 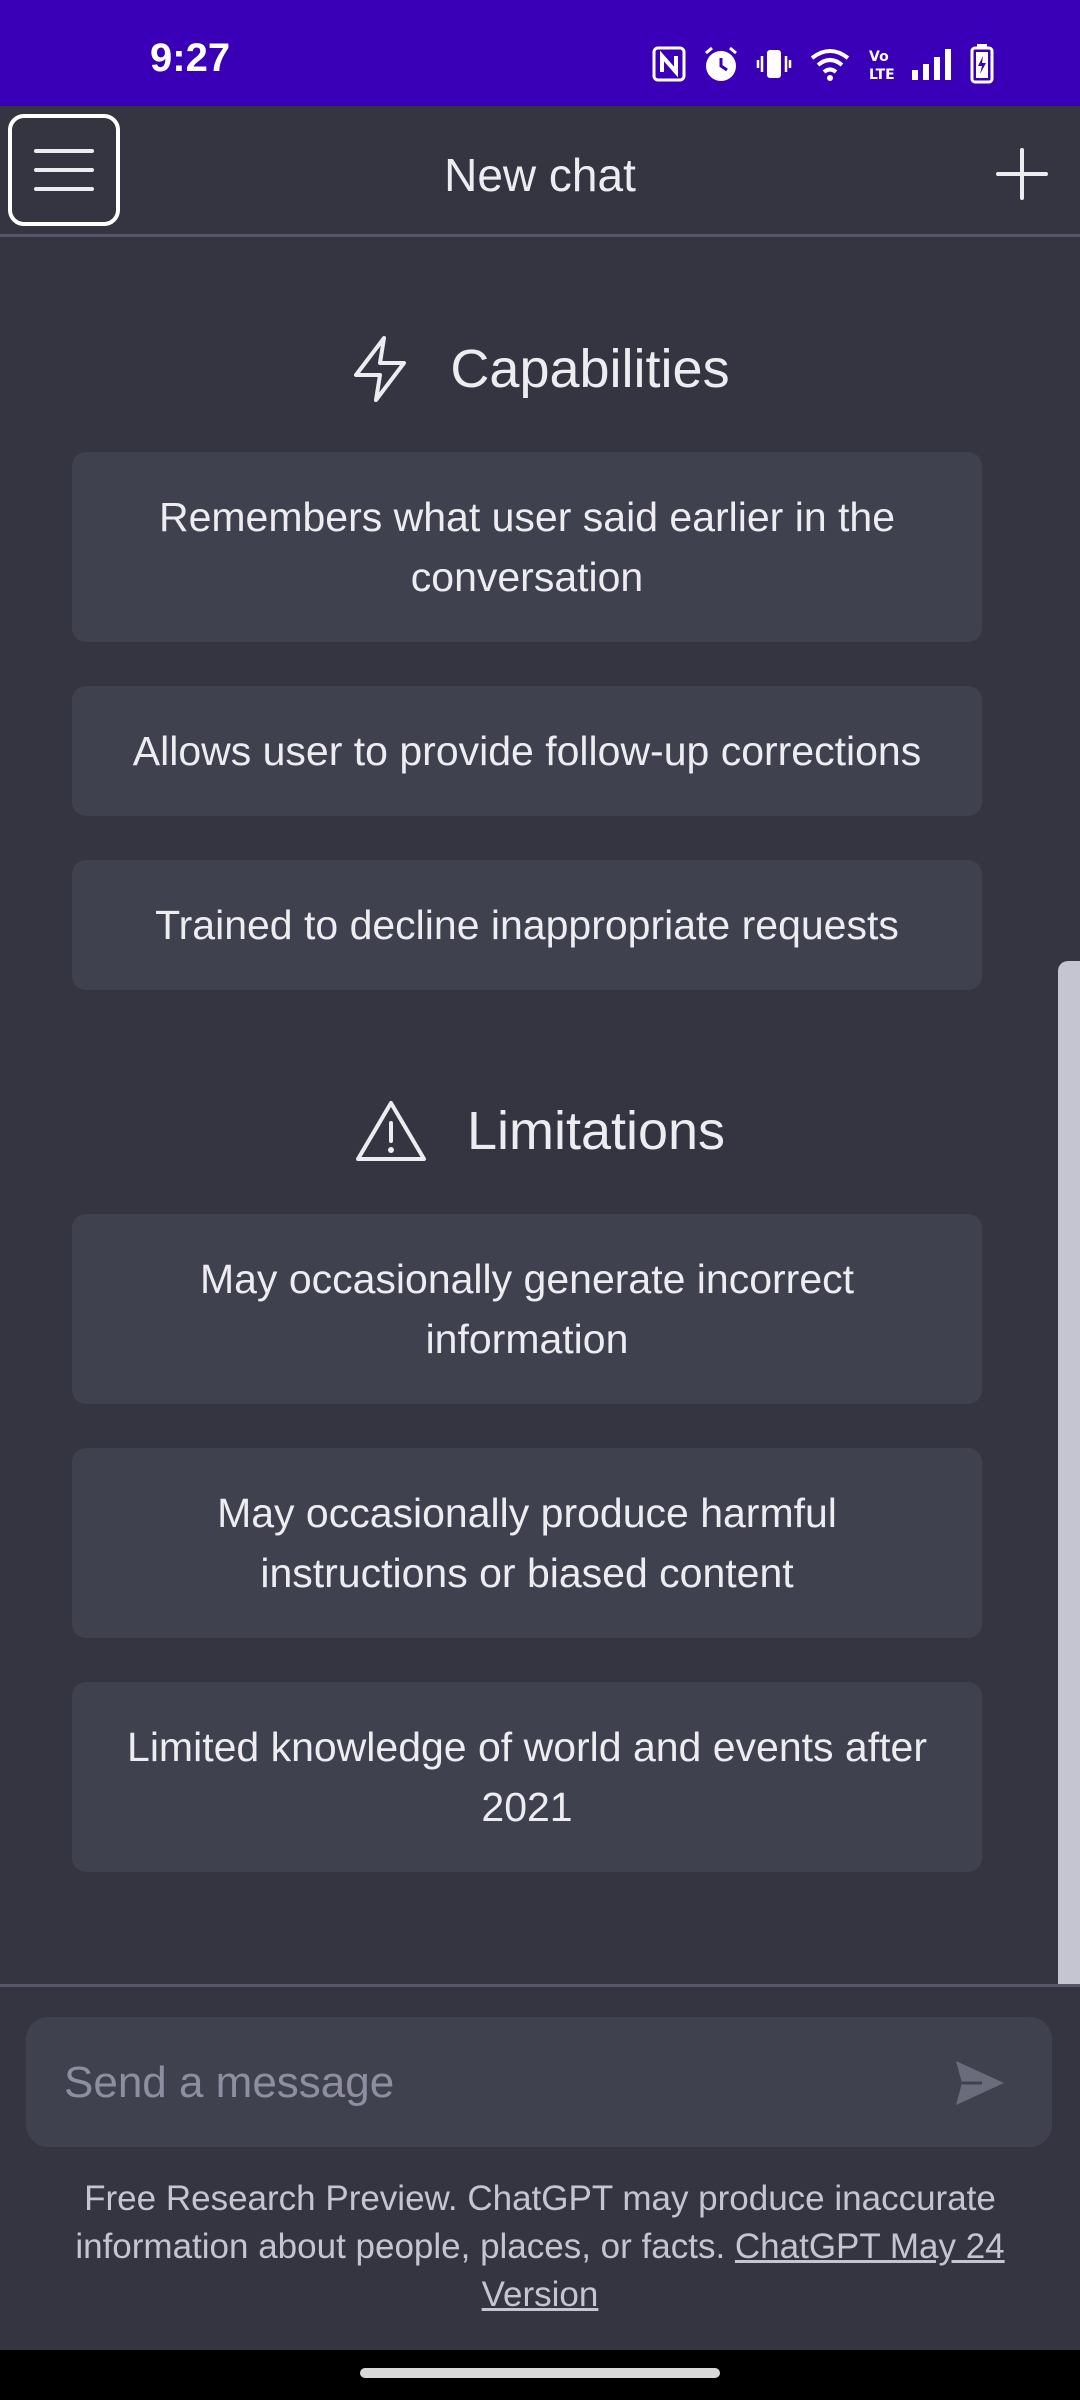 What do you see at coordinates (590, 369) in the screenshot?
I see `capabilities-title: Capabilities` at bounding box center [590, 369].